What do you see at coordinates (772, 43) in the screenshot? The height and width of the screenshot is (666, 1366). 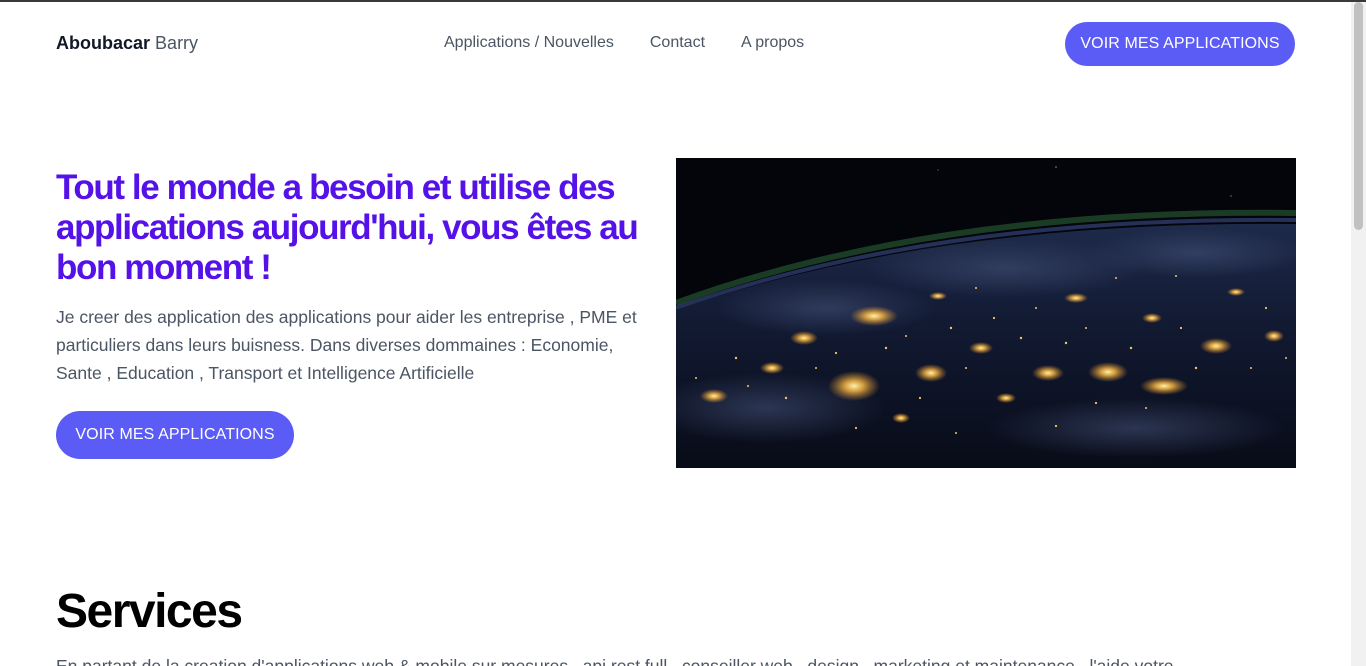 I see `nav-link-about: A propos` at bounding box center [772, 43].